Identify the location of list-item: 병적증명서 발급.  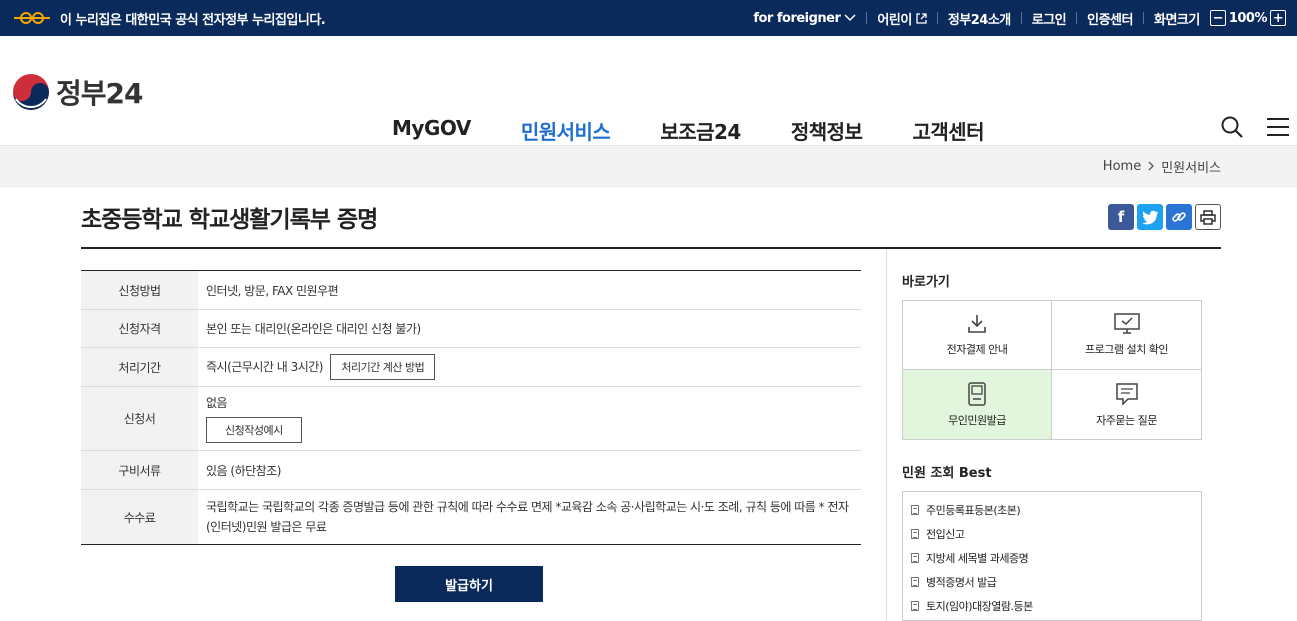
(1052, 582).